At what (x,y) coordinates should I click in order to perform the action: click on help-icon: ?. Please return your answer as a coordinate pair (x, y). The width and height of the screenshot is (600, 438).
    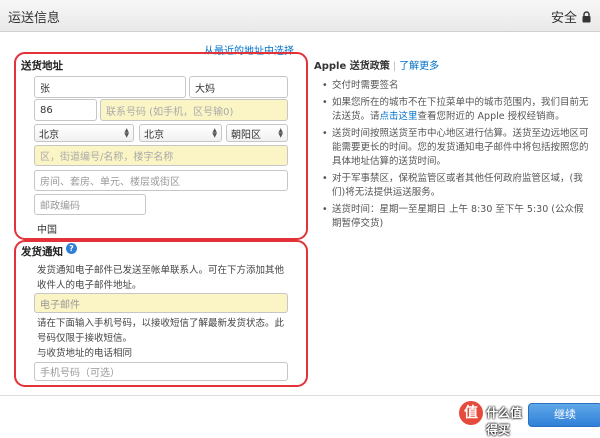
    Looking at the image, I should click on (71, 248).